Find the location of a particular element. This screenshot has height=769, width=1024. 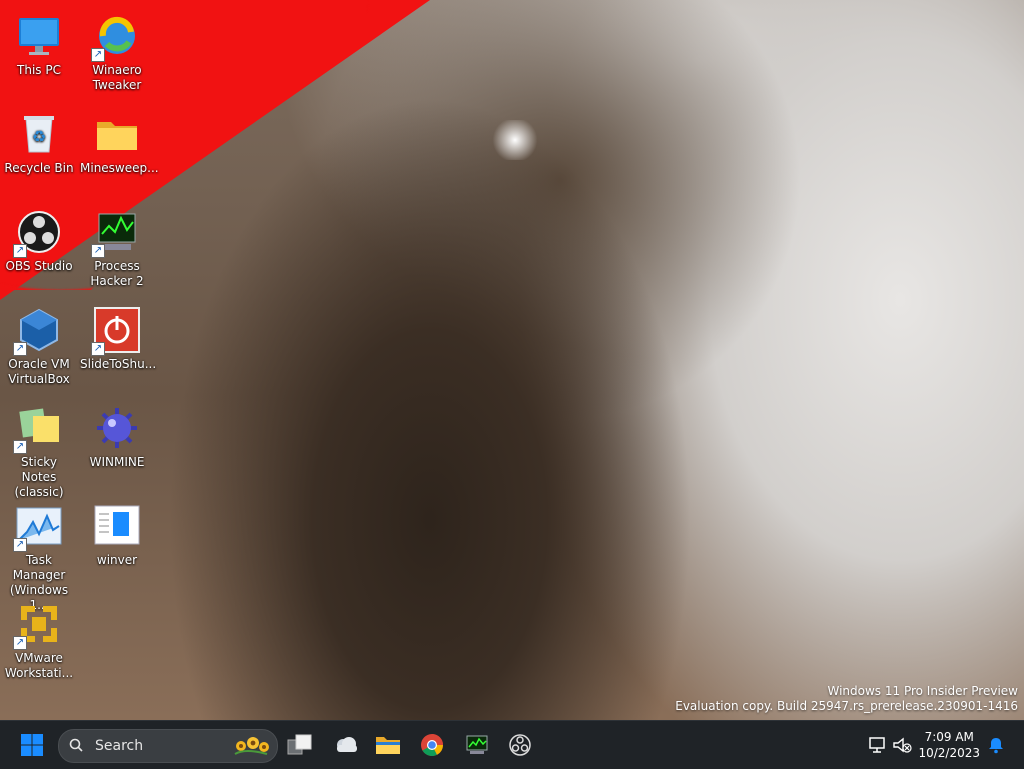

taskbar: Search 7:09 AM 10/2/2023 is located at coordinates (512, 744).